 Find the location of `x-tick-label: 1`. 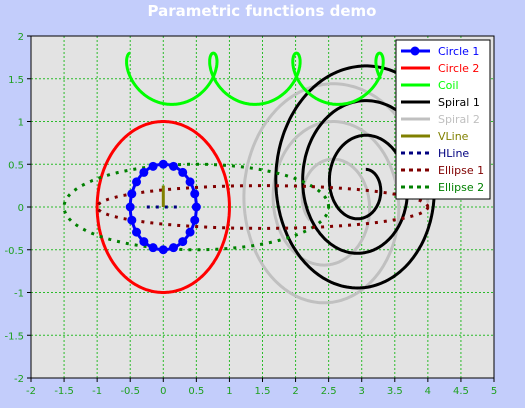

x-tick-label: 1 is located at coordinates (229, 391).